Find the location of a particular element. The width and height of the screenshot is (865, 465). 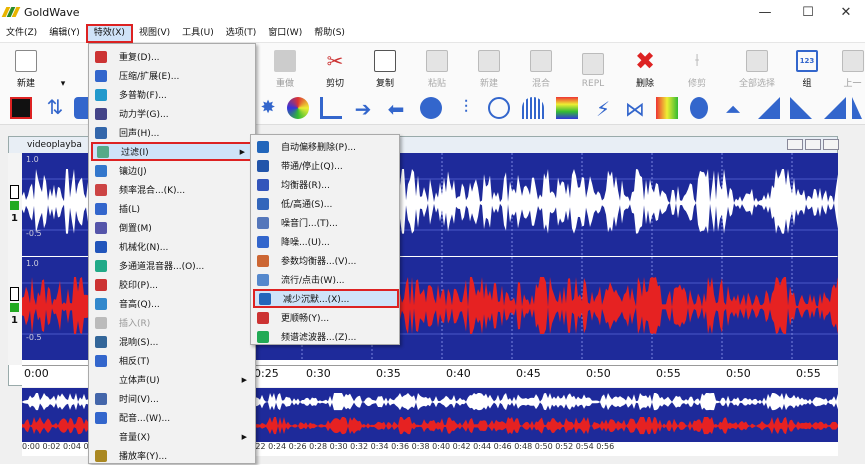

reverb-icon is located at coordinates (533, 108).